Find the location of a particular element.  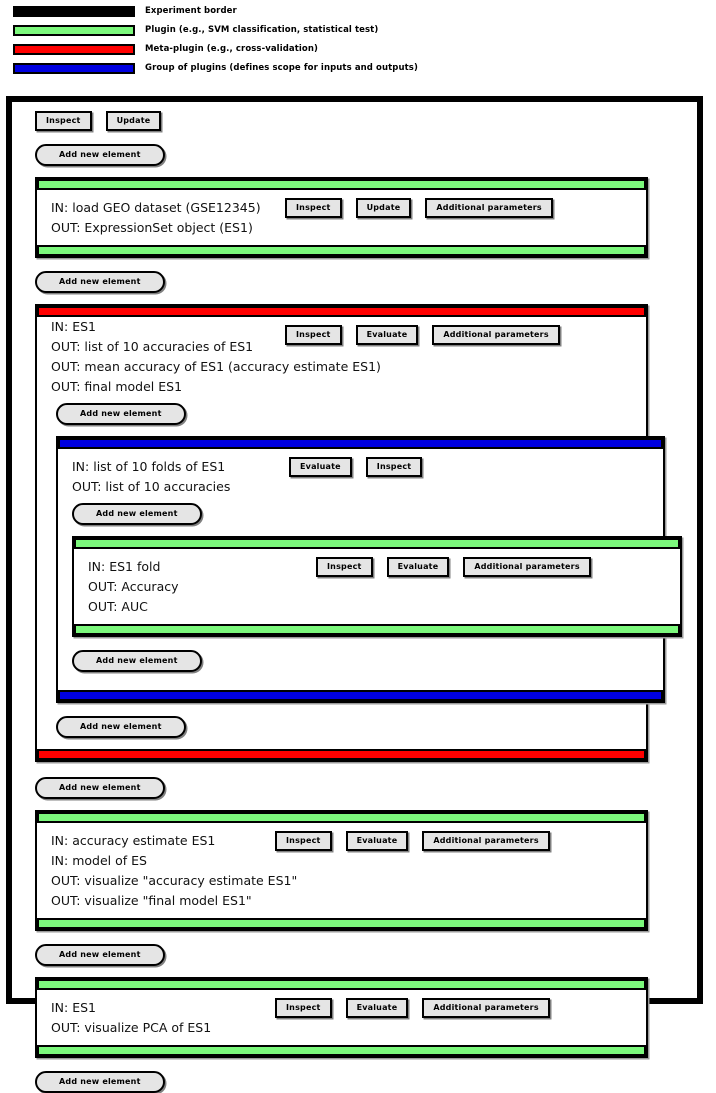

io-line: OUT: visualize PCA of ES1 is located at coordinates (131, 1027).